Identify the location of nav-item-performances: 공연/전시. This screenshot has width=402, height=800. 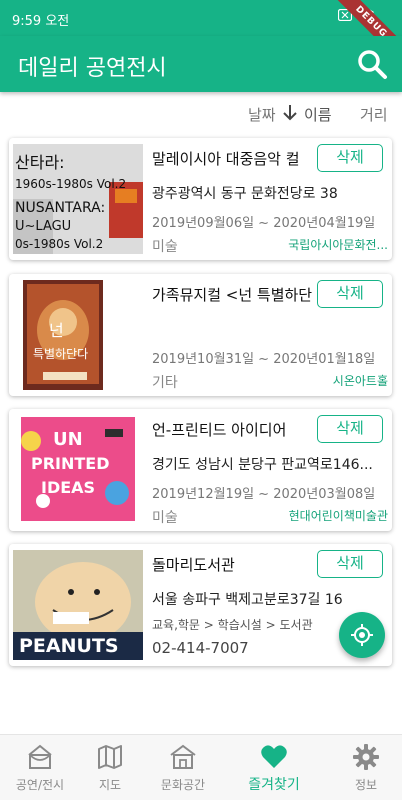
(40, 767).